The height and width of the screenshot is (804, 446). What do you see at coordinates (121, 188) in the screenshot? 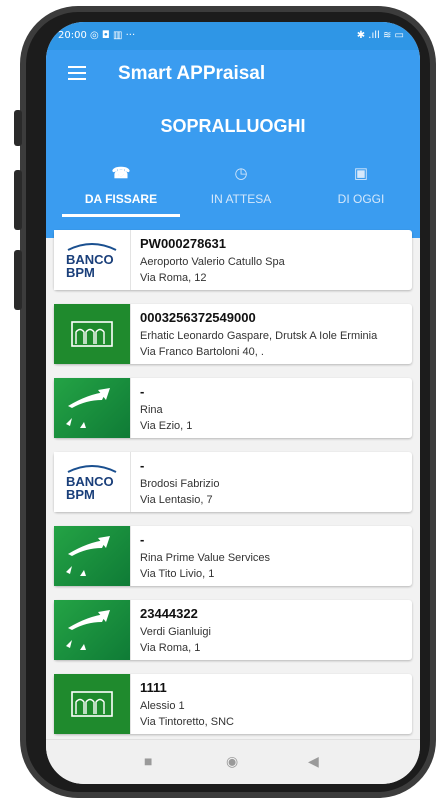
I see `tab-da-fissare: ☎ DA FISSARE` at bounding box center [121, 188].